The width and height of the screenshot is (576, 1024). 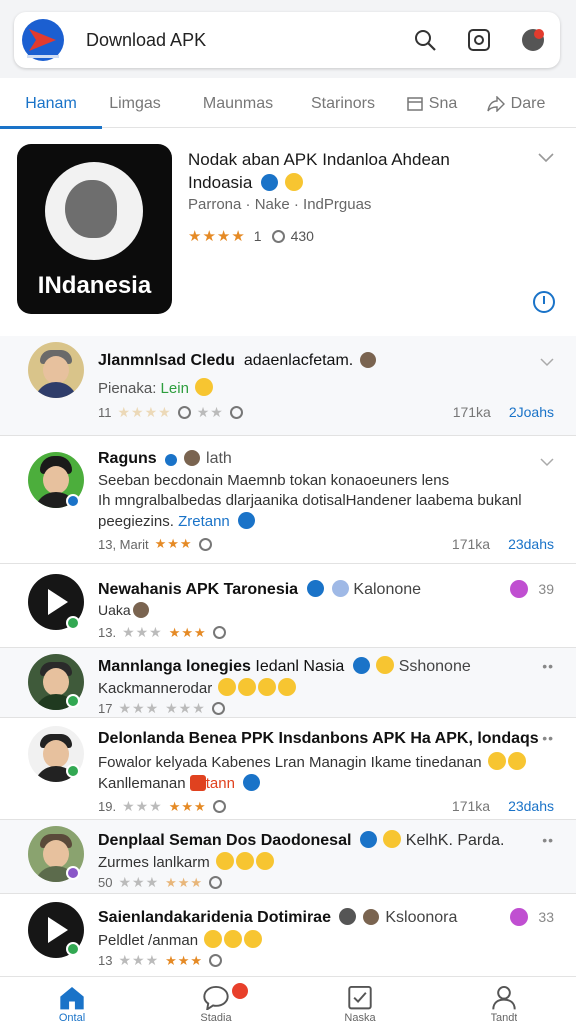 I want to click on item-title-tail: Ksloonora, so click(x=421, y=917).